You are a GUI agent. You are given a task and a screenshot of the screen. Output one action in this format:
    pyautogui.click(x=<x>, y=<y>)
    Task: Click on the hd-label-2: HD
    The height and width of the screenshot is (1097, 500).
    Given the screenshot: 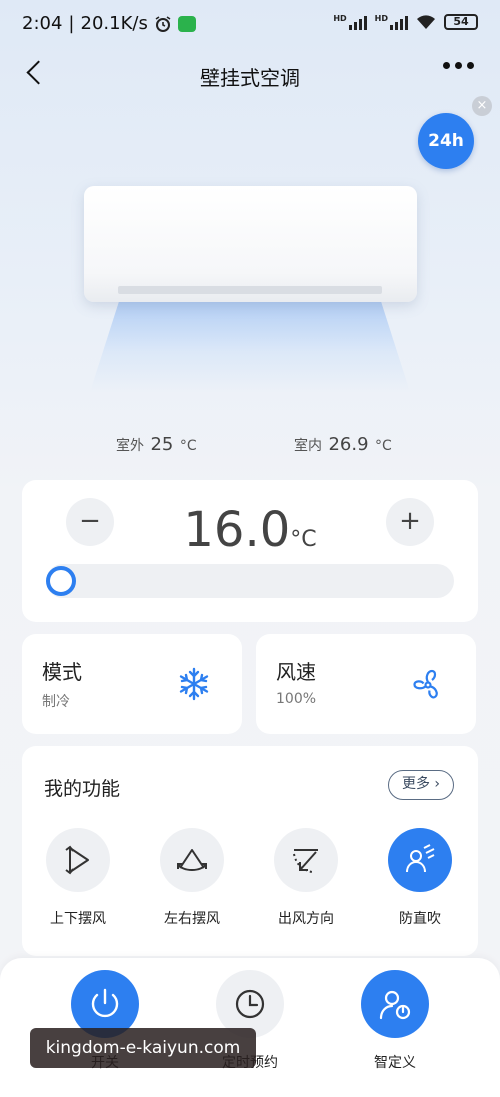 What is the action you would take?
    pyautogui.click(x=381, y=18)
    